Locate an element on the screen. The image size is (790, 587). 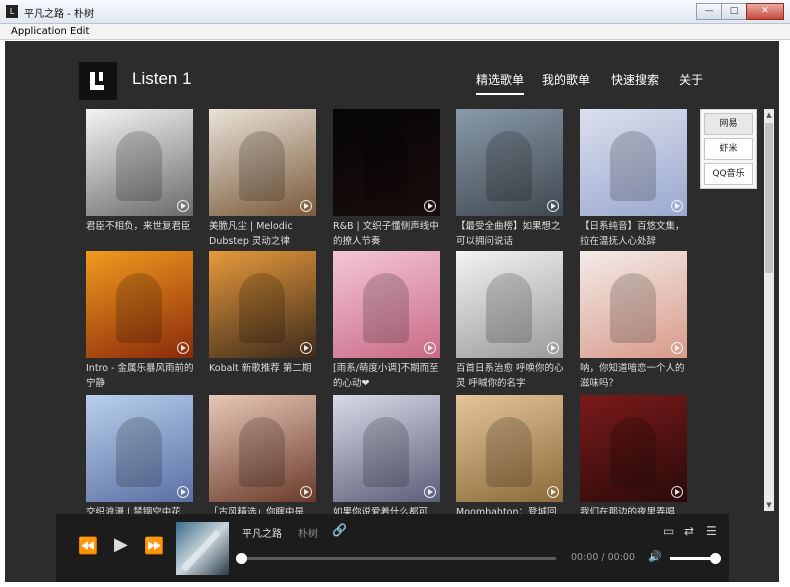
playlist-caption: 【日系纯音】百悠文集，拉在温抚人心处辞 is located at coordinates (635, 234).